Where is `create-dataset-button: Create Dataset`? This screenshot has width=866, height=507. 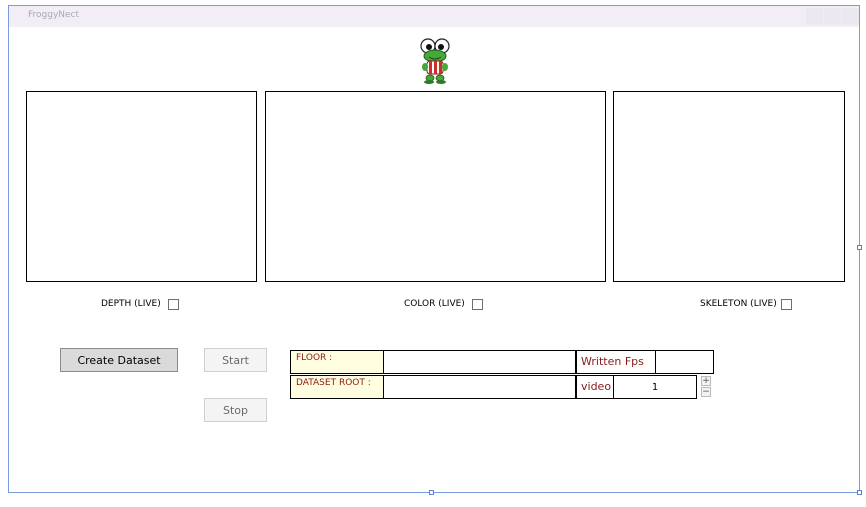
create-dataset-button: Create Dataset is located at coordinates (119, 360).